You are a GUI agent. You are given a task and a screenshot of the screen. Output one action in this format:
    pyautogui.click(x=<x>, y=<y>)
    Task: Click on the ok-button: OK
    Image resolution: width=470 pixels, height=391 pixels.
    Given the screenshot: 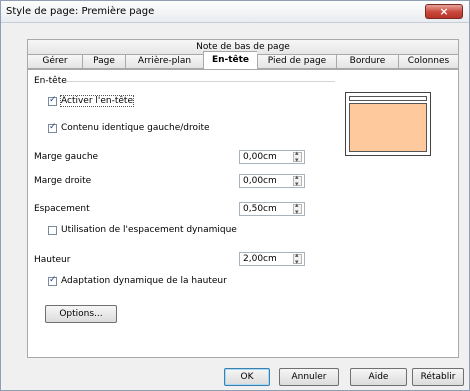 What is the action you would take?
    pyautogui.click(x=247, y=377)
    